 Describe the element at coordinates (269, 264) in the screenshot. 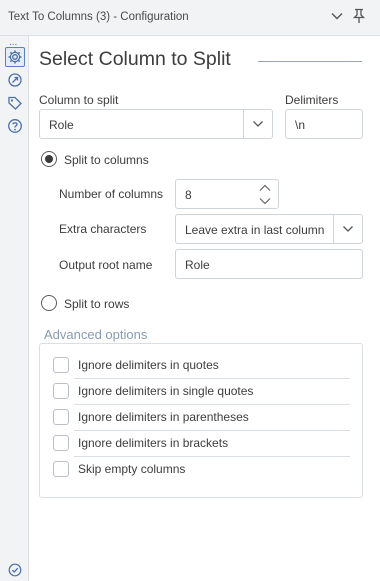

I see `output-root-name-input: Role` at that location.